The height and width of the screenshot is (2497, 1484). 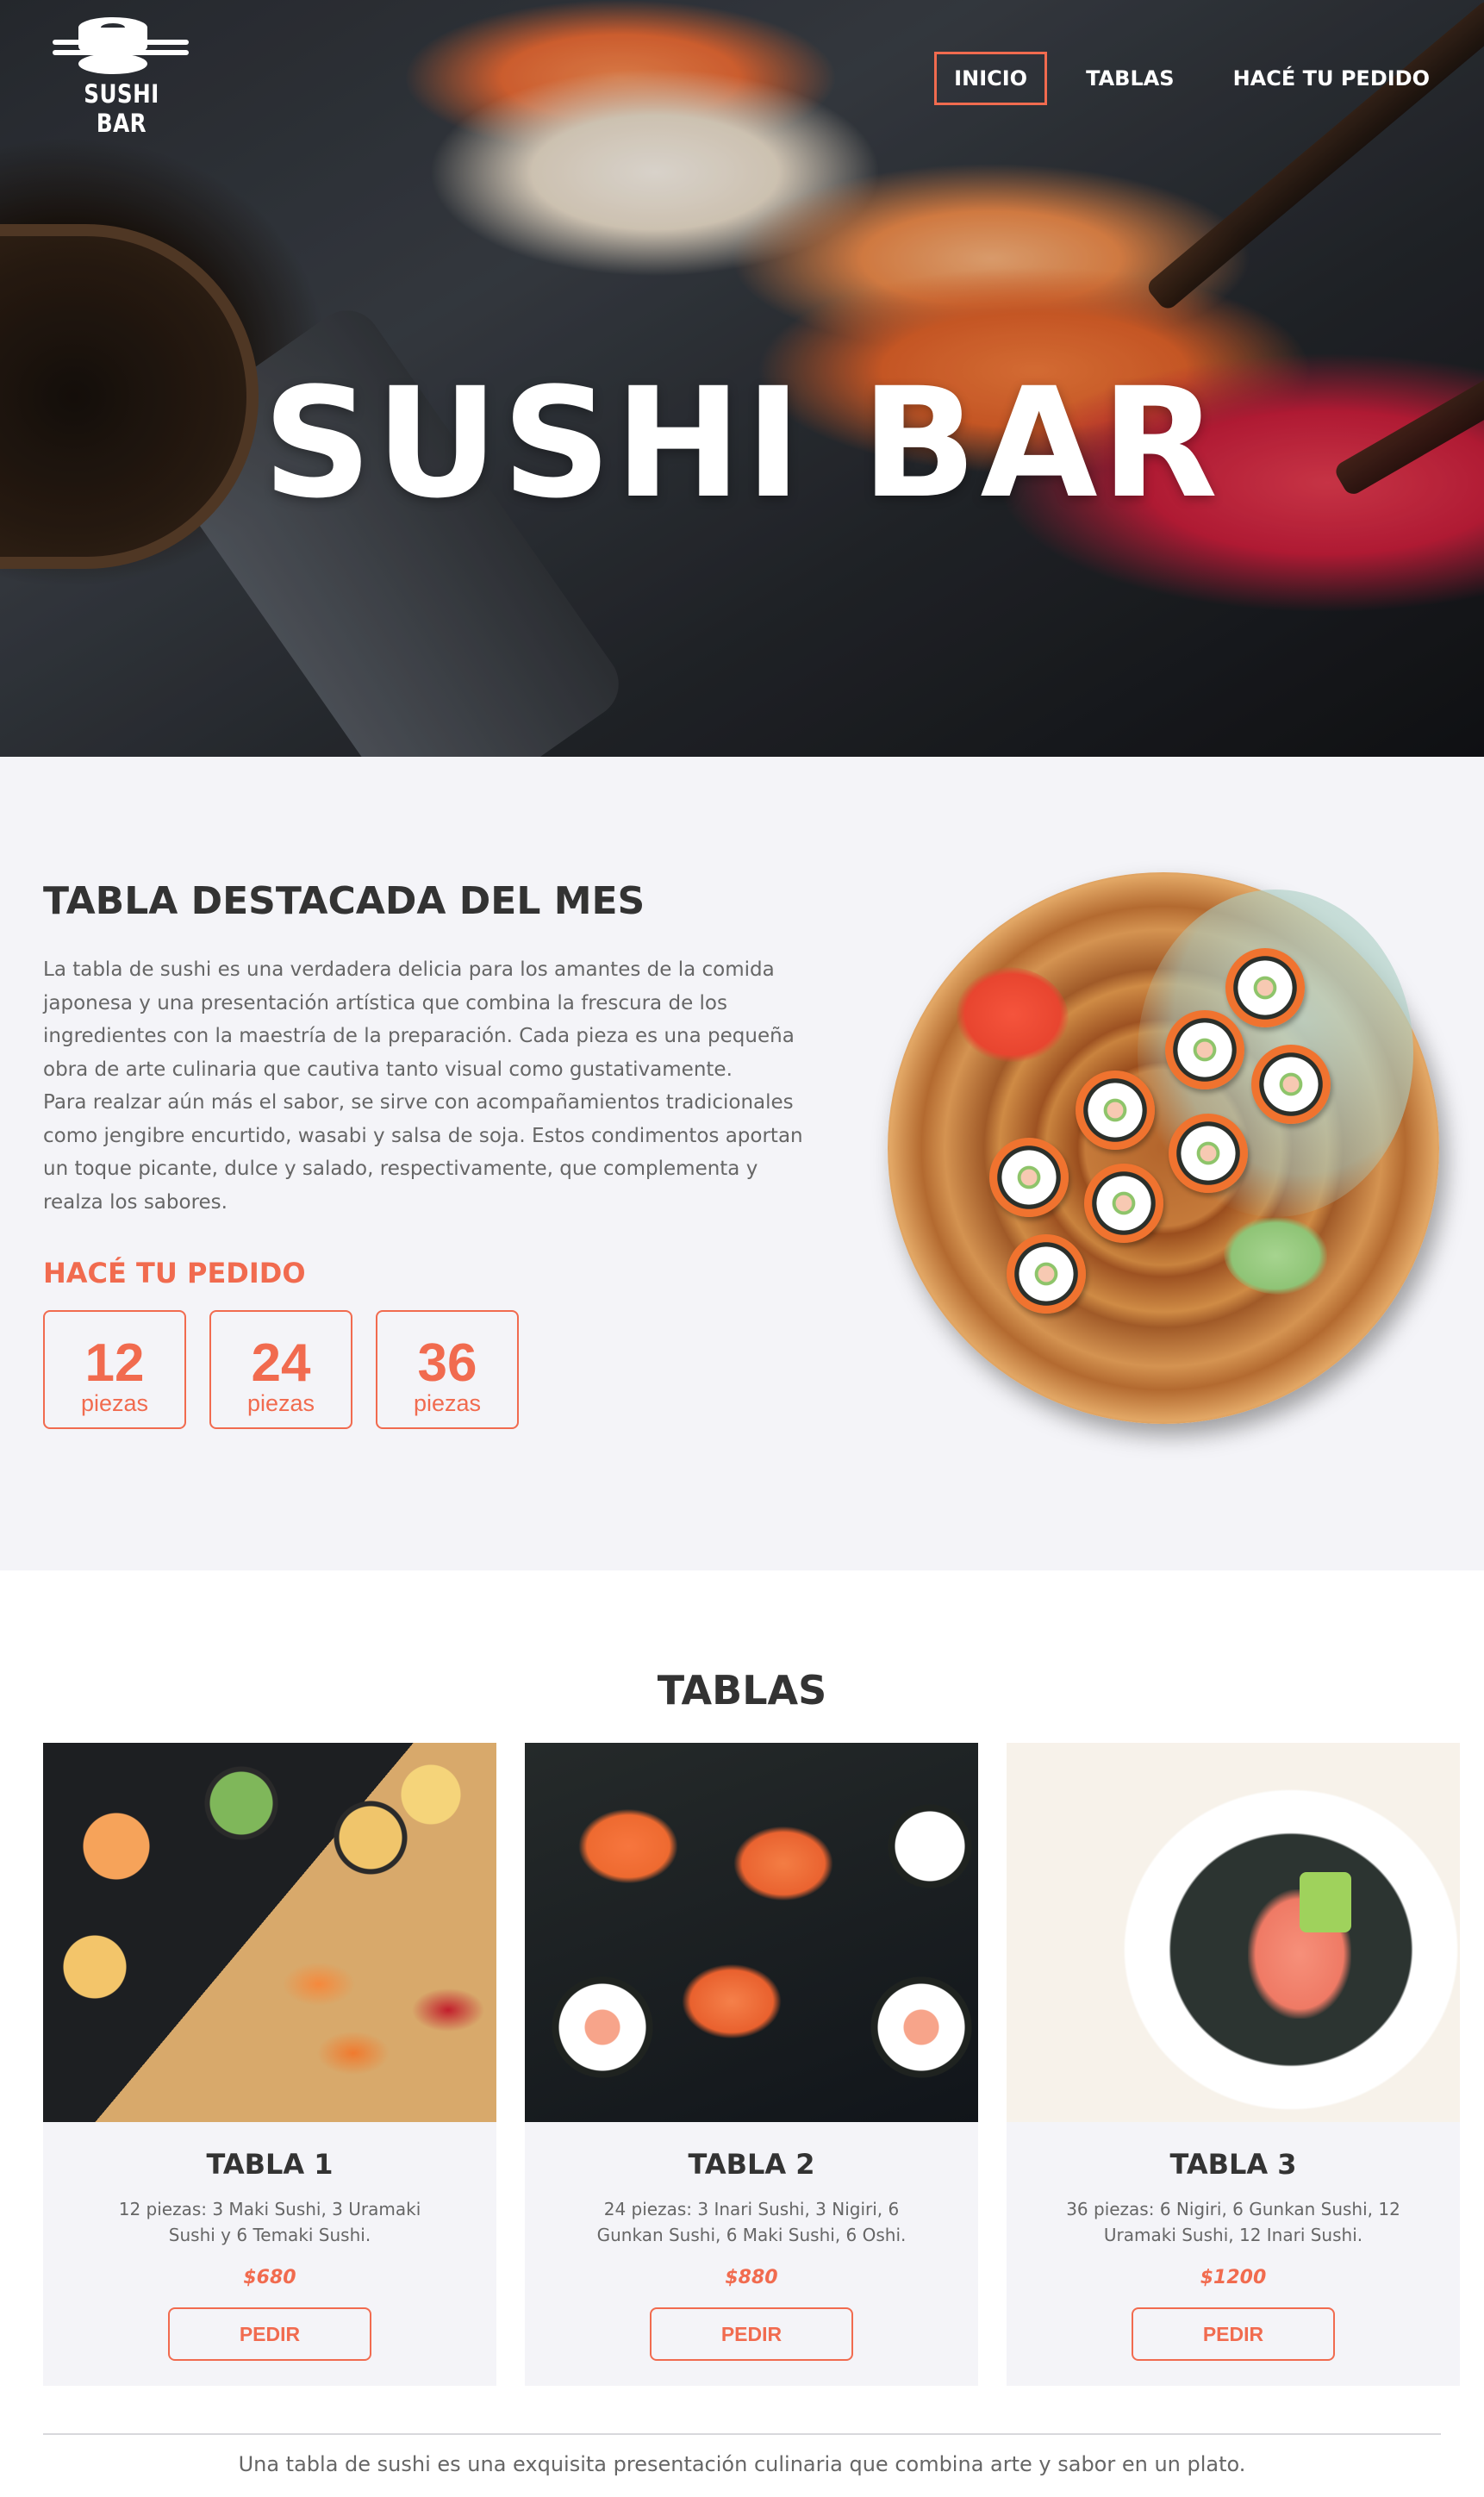 What do you see at coordinates (1331, 78) in the screenshot?
I see `nav-item-hace-tu-pedido: HACÉ TU PEDIDO` at bounding box center [1331, 78].